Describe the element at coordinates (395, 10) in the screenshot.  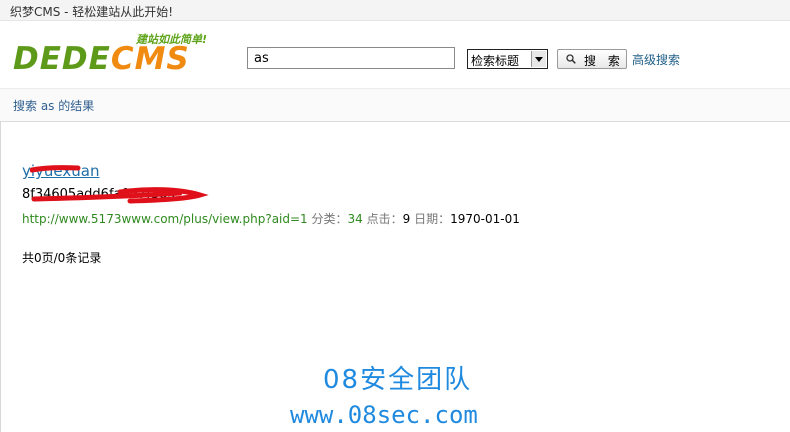
I see `window-title-bar: 织梦CMS - 轻松建站从此开始!` at that location.